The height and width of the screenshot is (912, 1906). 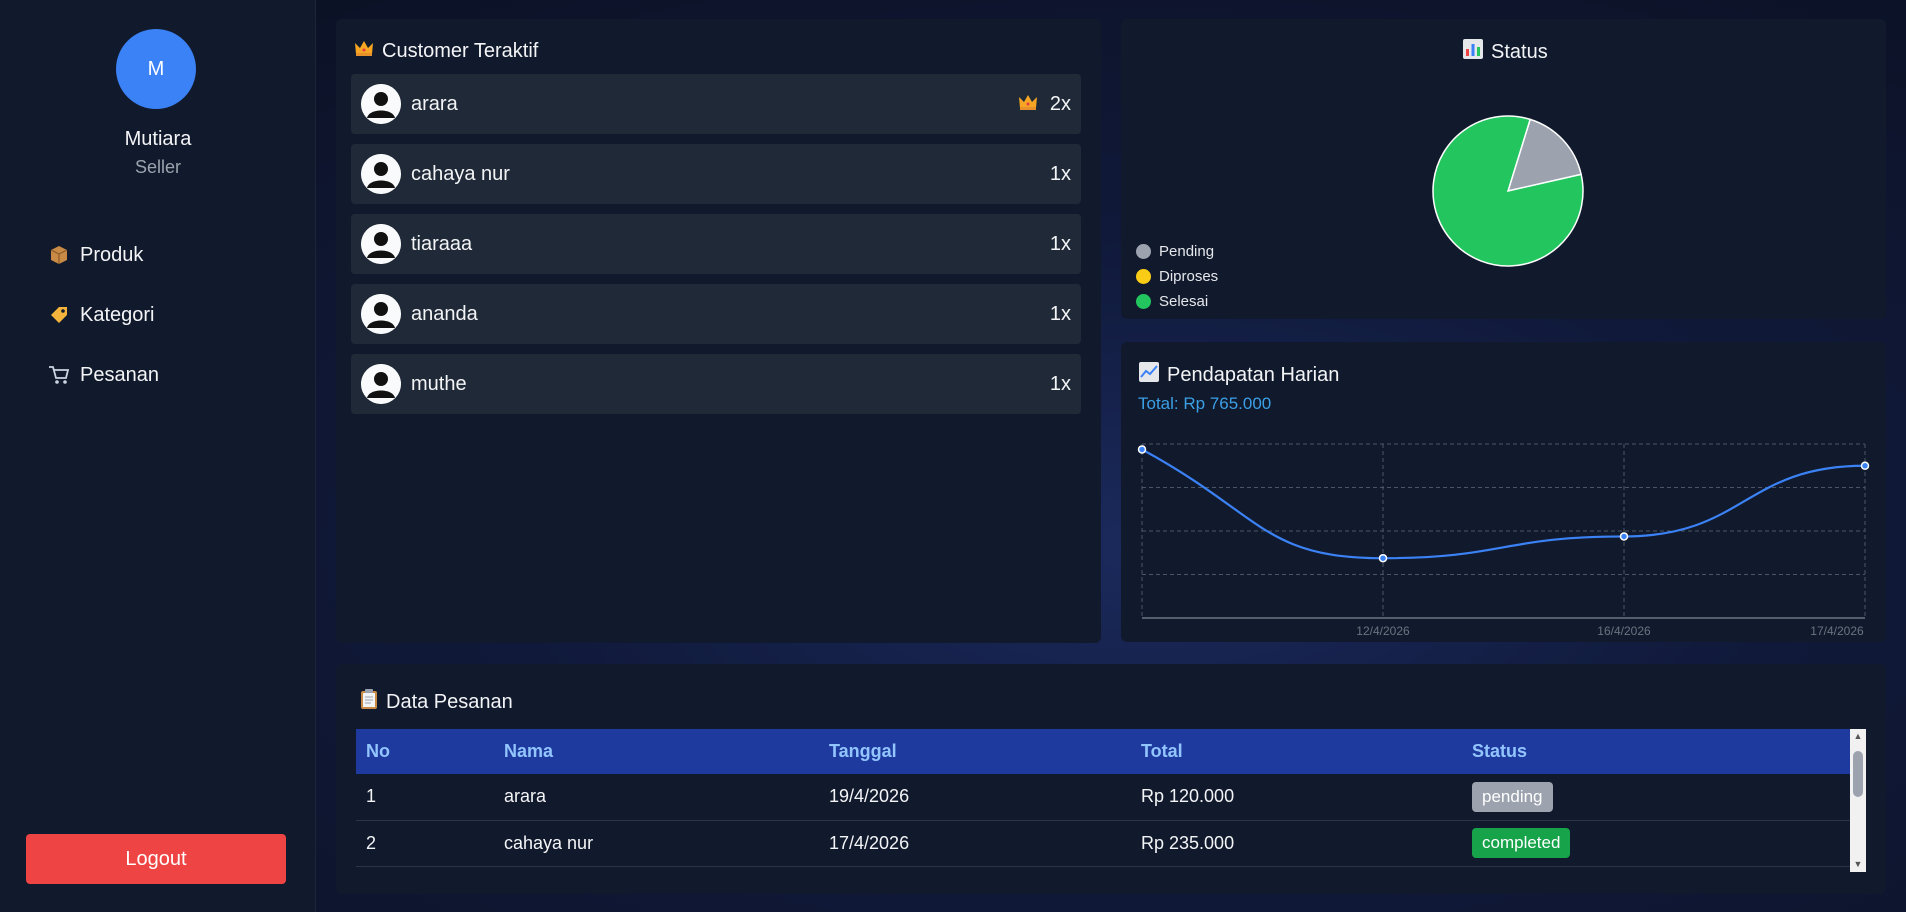 What do you see at coordinates (1503, 504) in the screenshot?
I see `revenue-series-line` at bounding box center [1503, 504].